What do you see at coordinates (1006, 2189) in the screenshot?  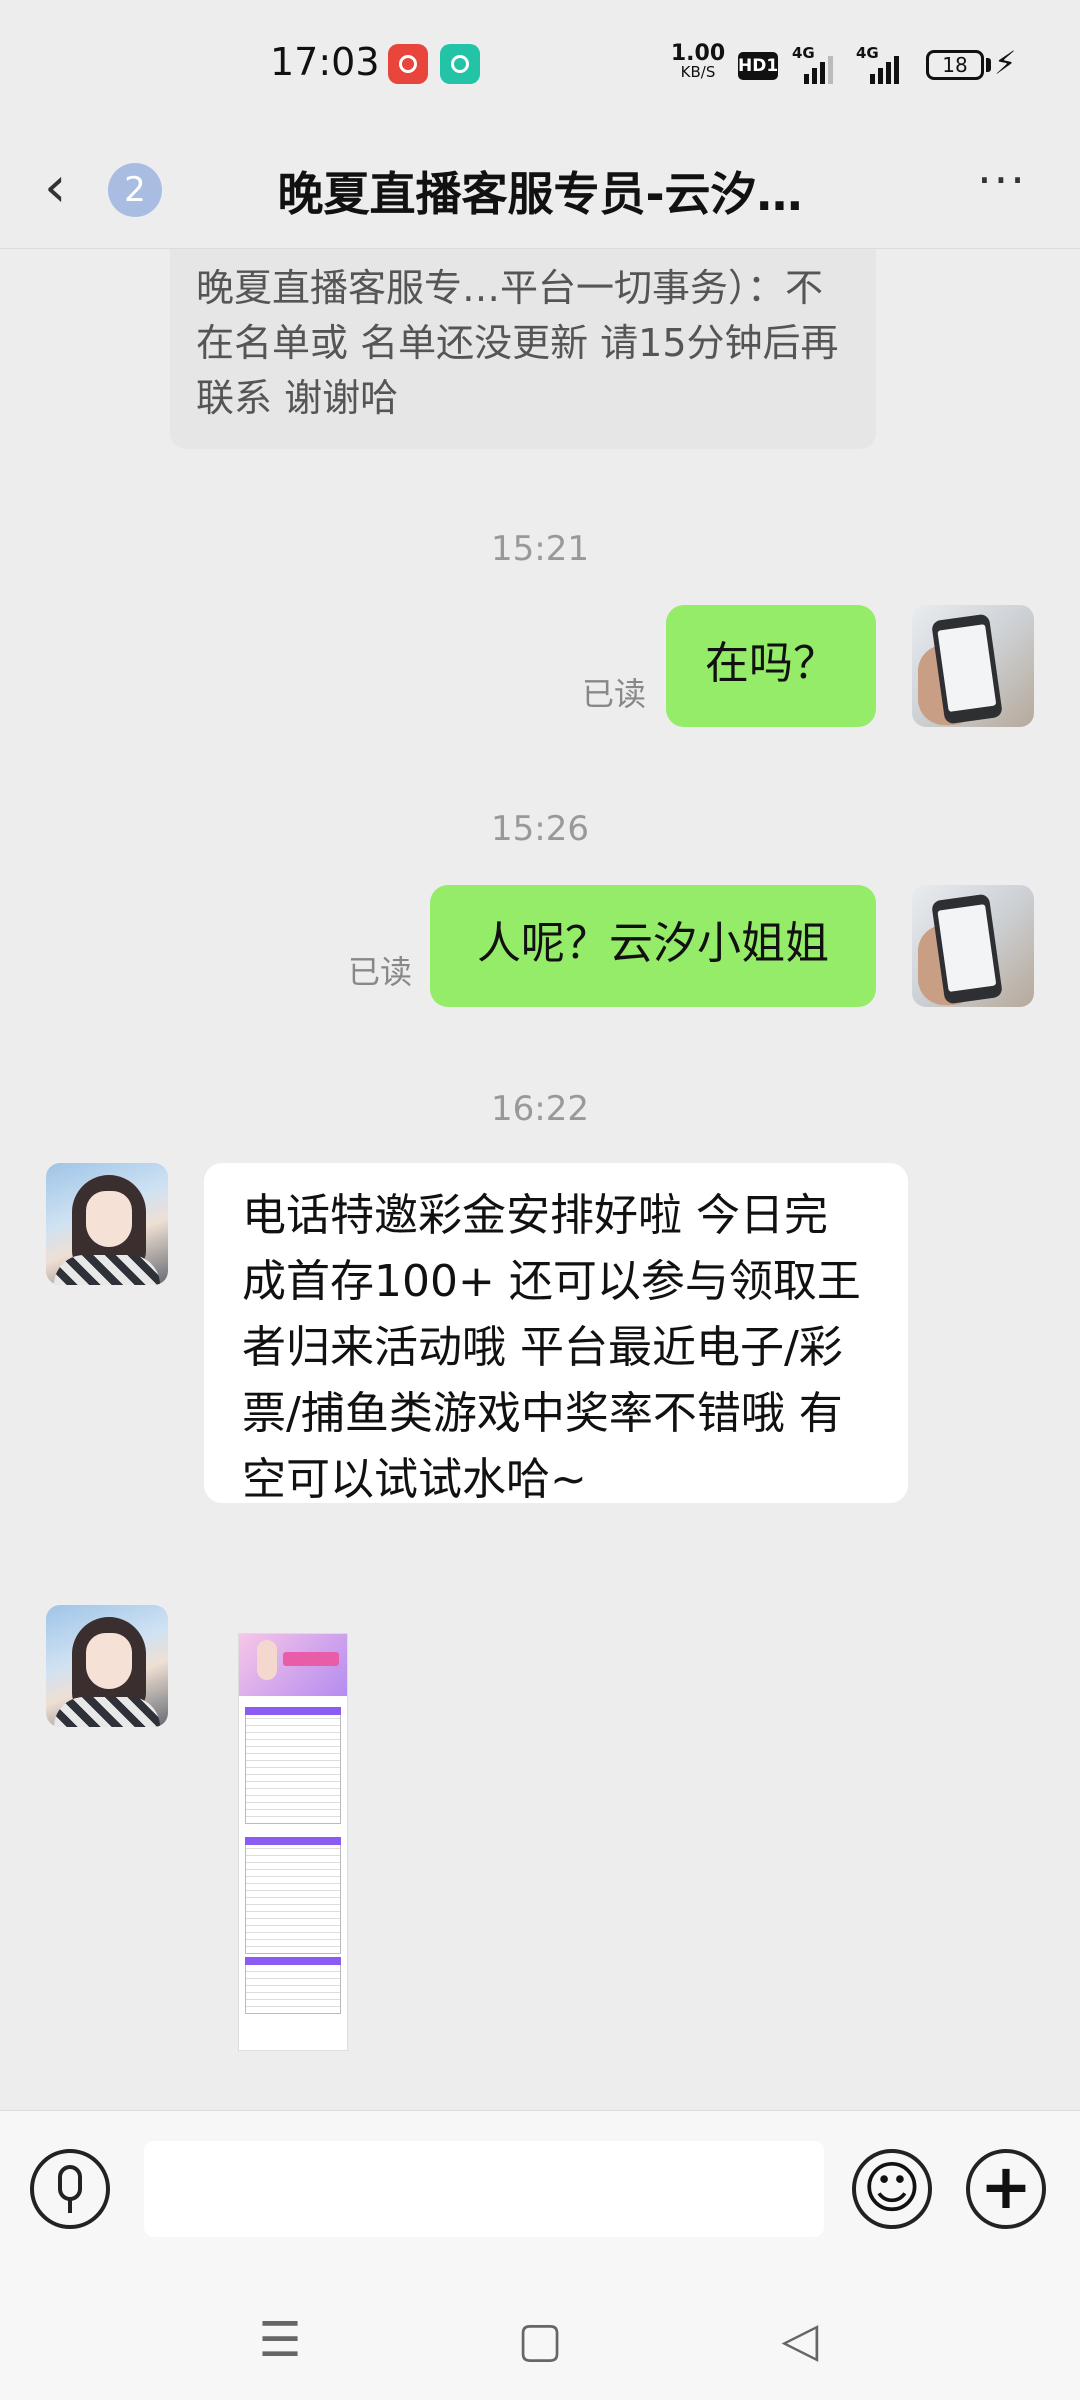 I see `plus-icon: +` at bounding box center [1006, 2189].